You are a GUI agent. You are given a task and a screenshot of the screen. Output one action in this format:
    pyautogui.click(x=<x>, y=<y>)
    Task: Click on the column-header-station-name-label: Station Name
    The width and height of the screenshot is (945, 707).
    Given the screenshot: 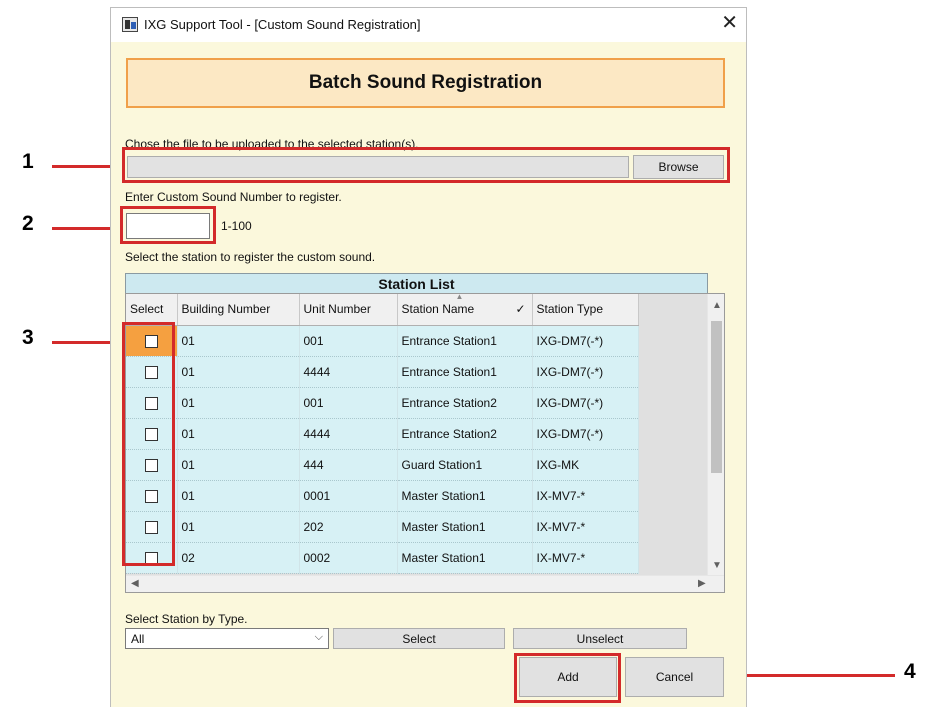 What is the action you would take?
    pyautogui.click(x=438, y=309)
    